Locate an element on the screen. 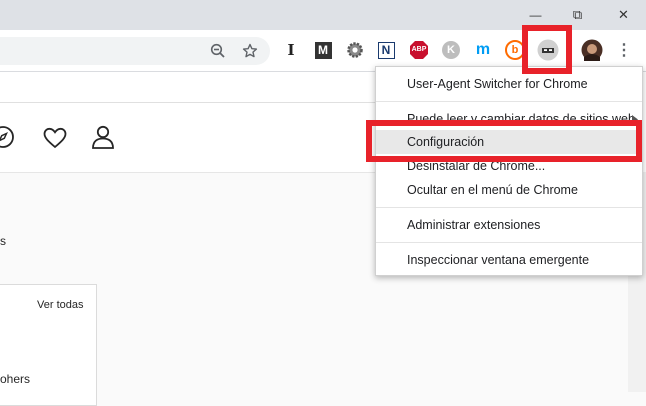 The height and width of the screenshot is (406, 646). star-icon is located at coordinates (250, 51).